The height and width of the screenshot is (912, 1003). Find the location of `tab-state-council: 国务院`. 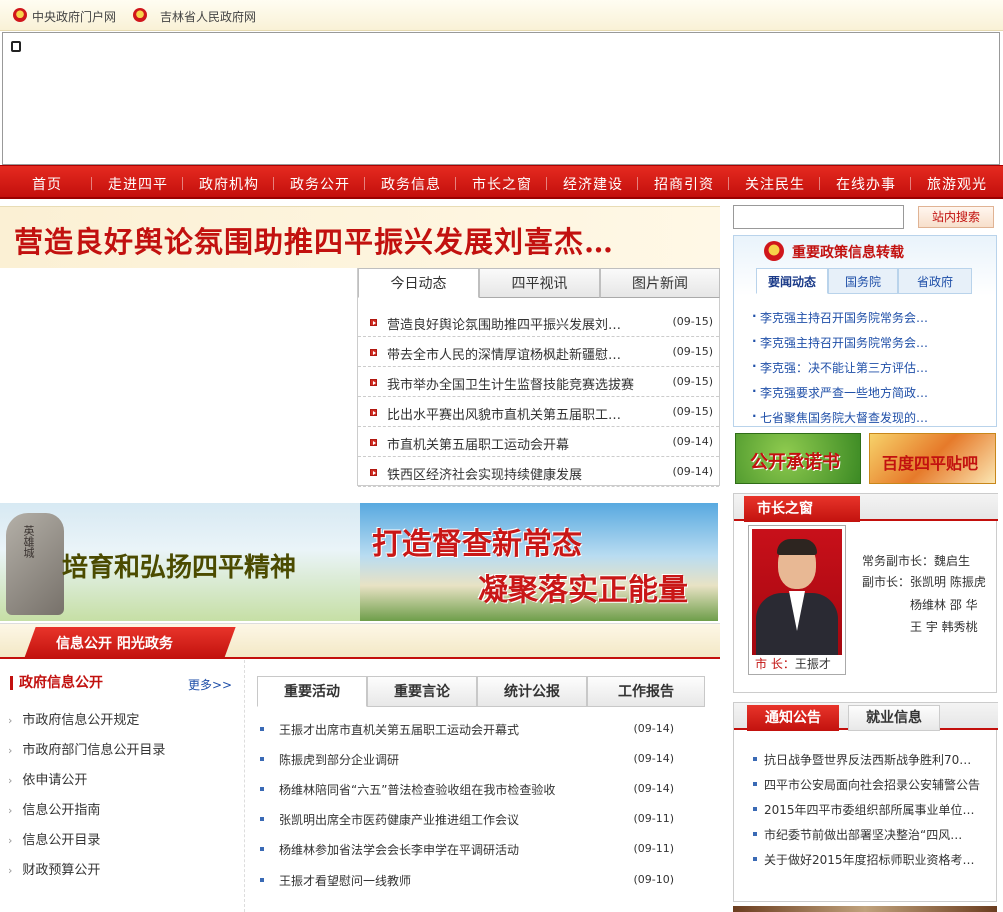

tab-state-council: 国务院 is located at coordinates (863, 281).